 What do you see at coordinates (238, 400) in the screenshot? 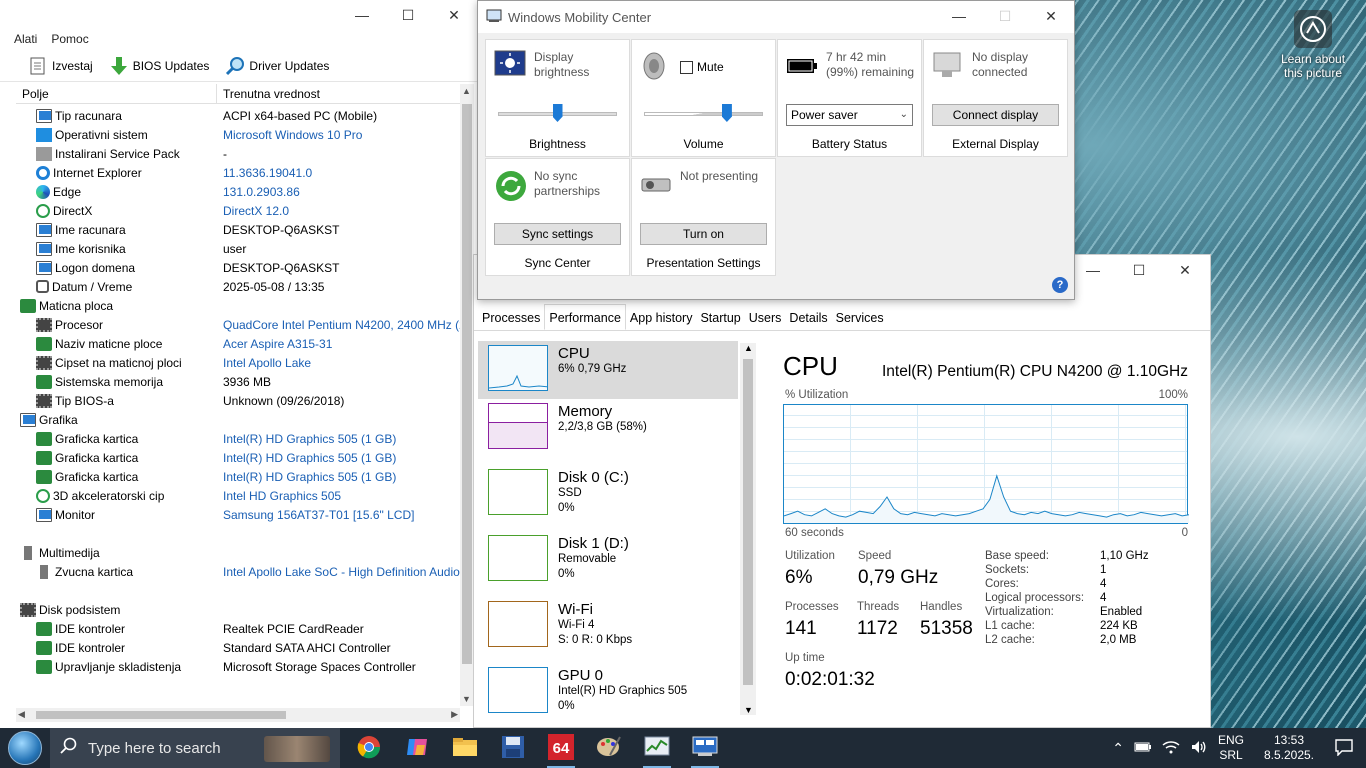
I see `info-row: Tip BIOS-a Unknown (09/26/2018)` at bounding box center [238, 400].